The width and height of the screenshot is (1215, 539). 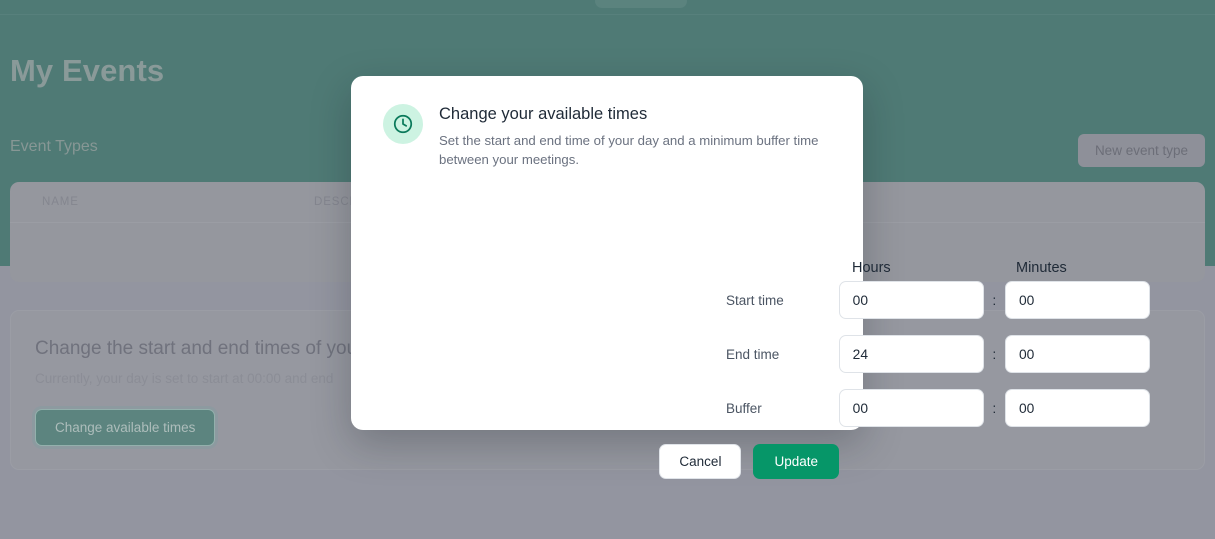 I want to click on buffer-hours-input, so click(x=911, y=408).